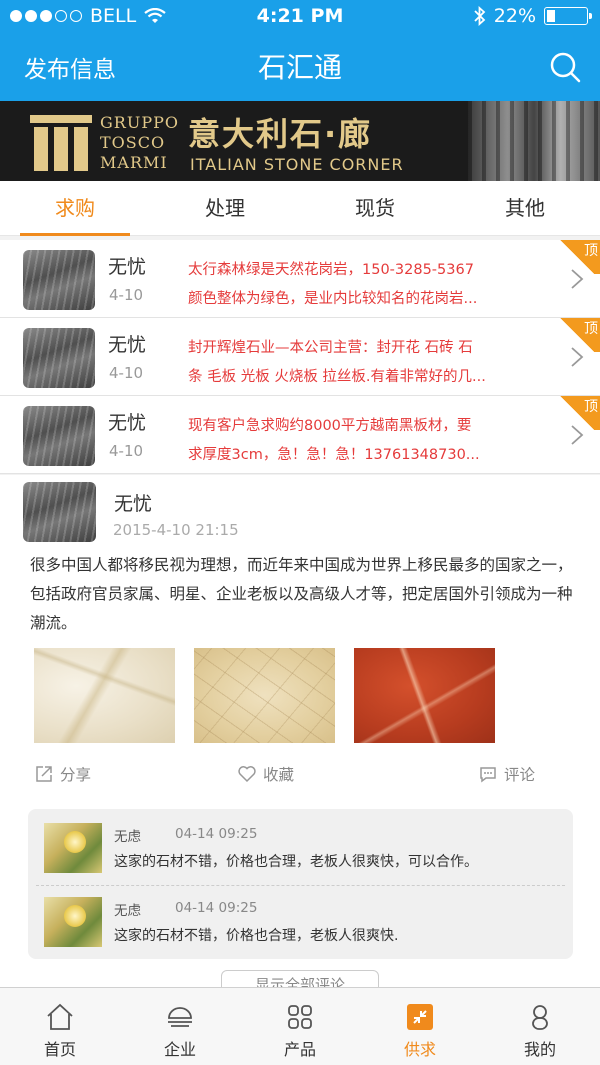 The height and width of the screenshot is (1065, 600). Describe the element at coordinates (297, 164) in the screenshot. I see `banner-title-en: ITALIAN STONE CORNER` at that location.